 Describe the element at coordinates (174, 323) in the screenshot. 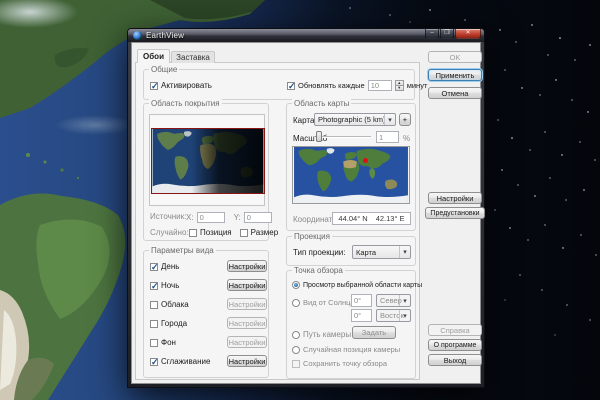

I see `cities-label: Города` at that location.